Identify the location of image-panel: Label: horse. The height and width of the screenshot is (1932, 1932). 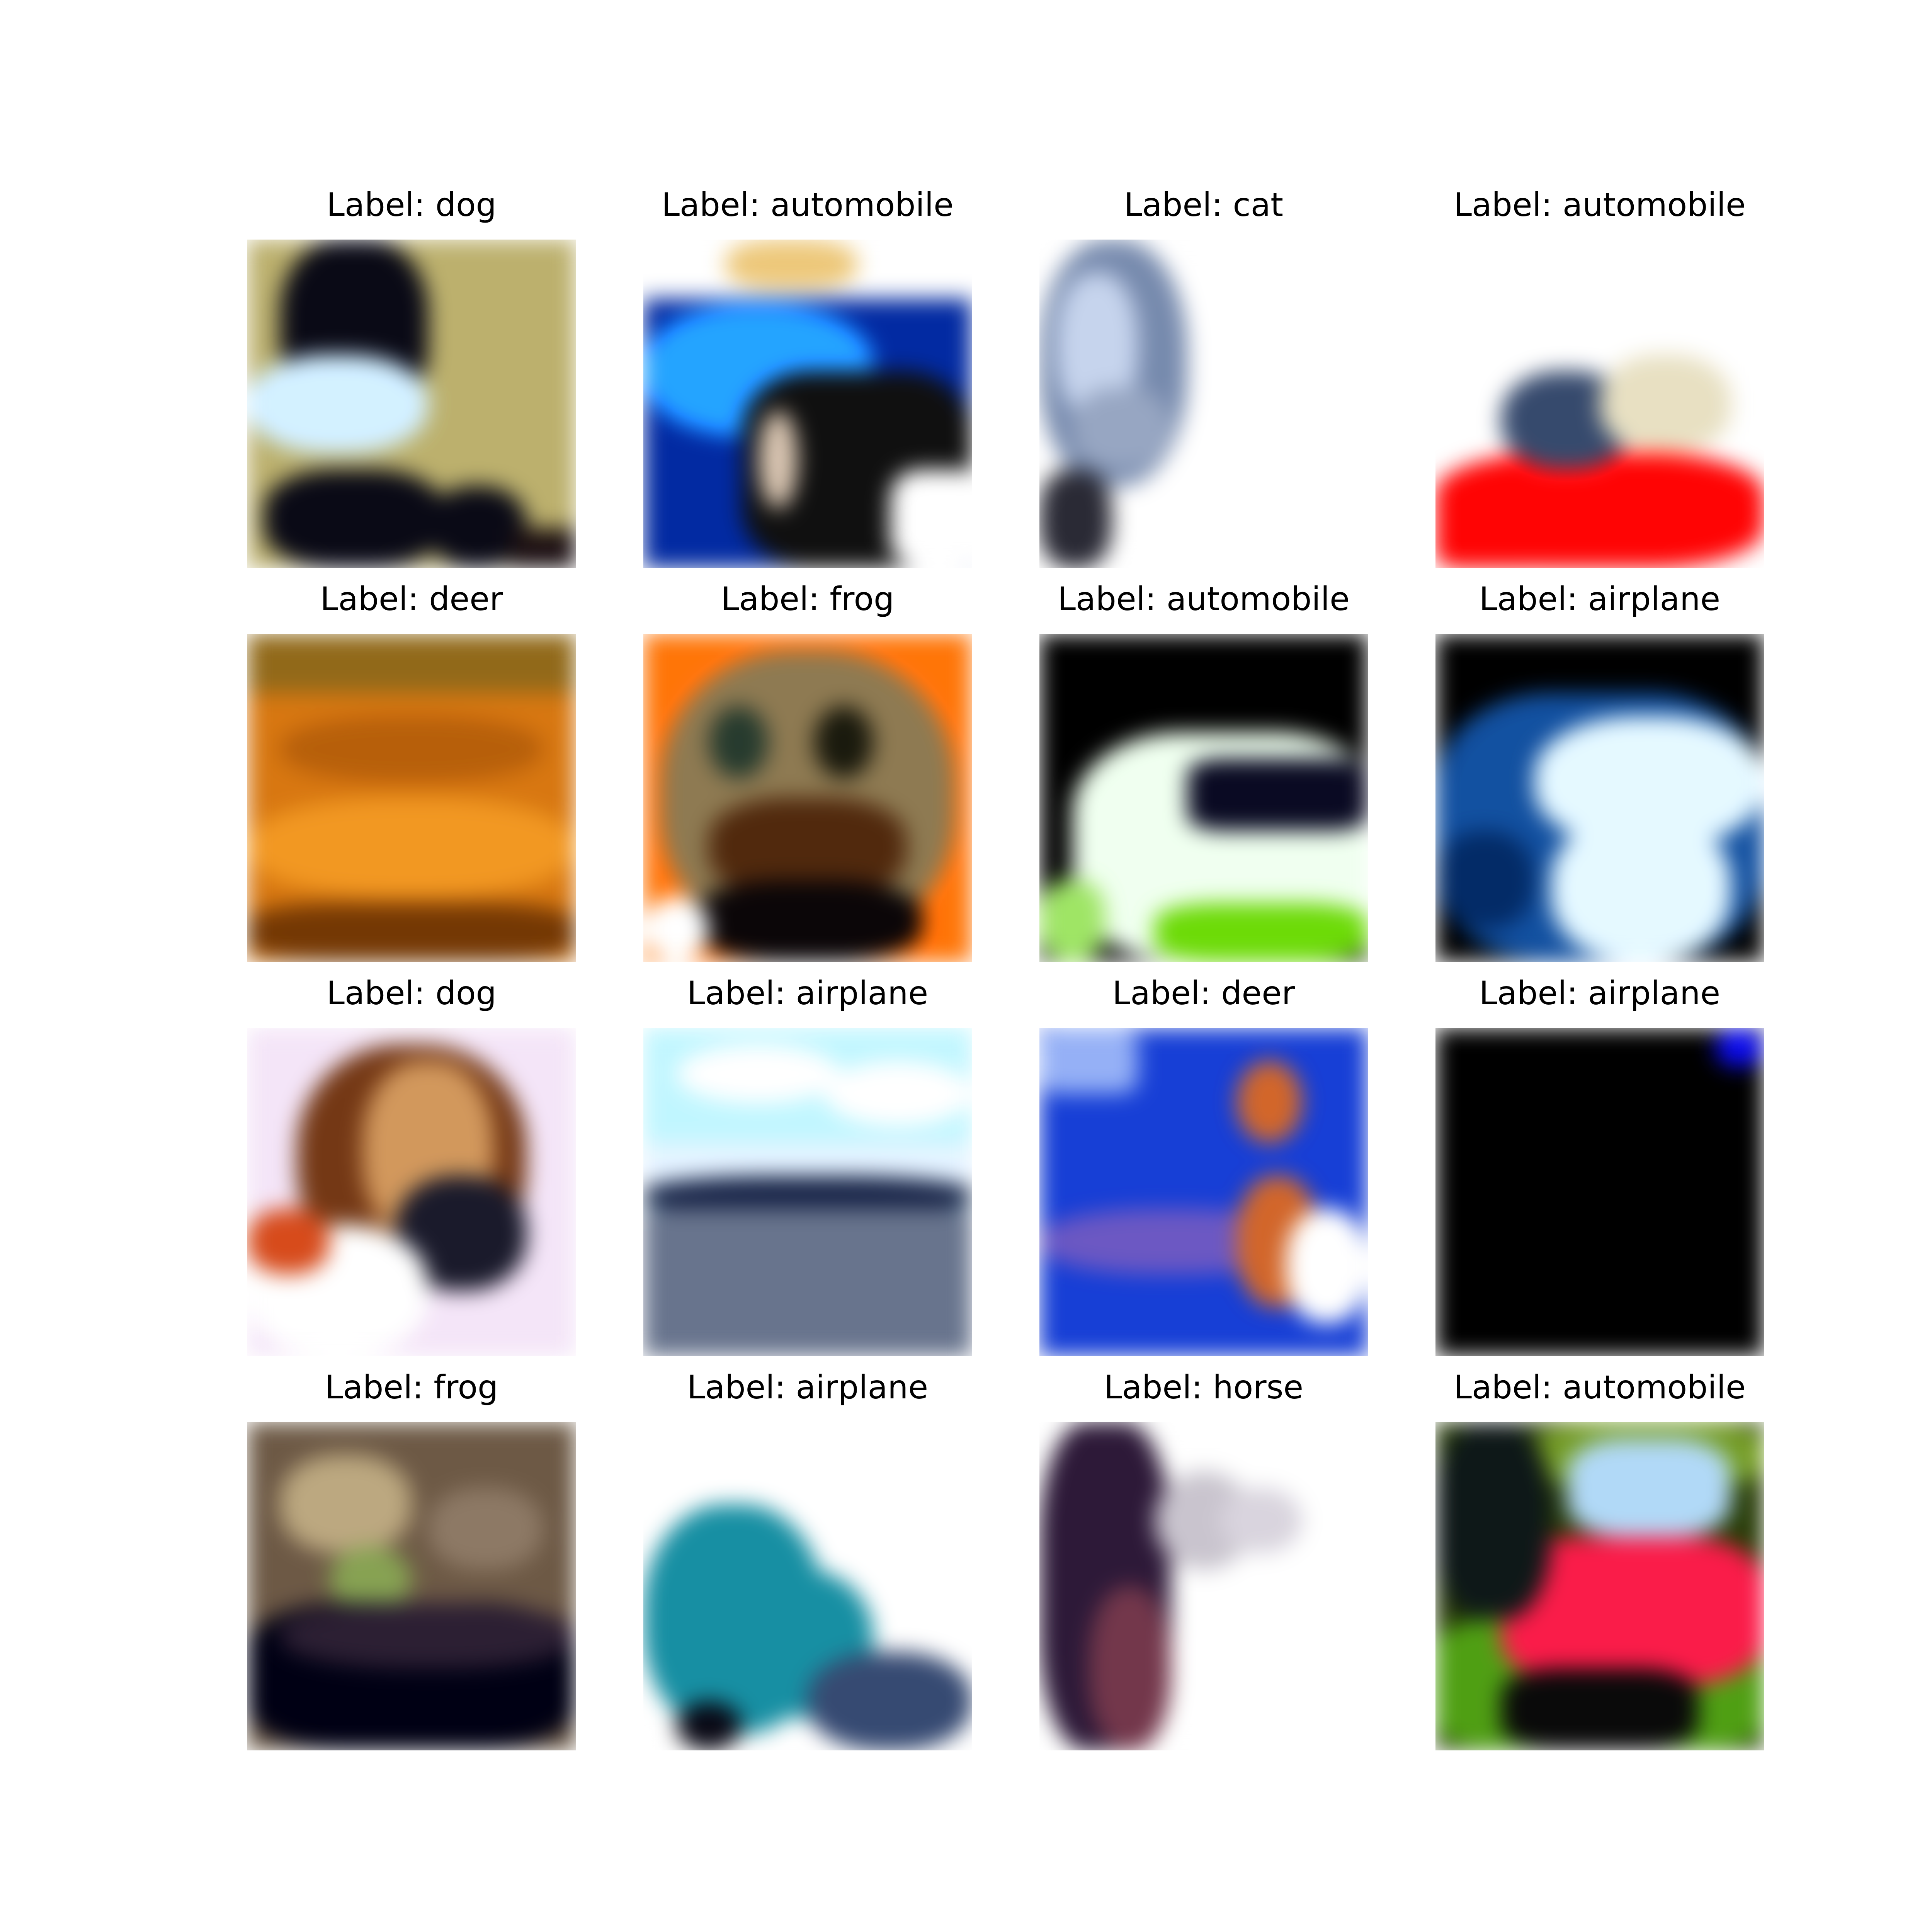
(1204, 1555).